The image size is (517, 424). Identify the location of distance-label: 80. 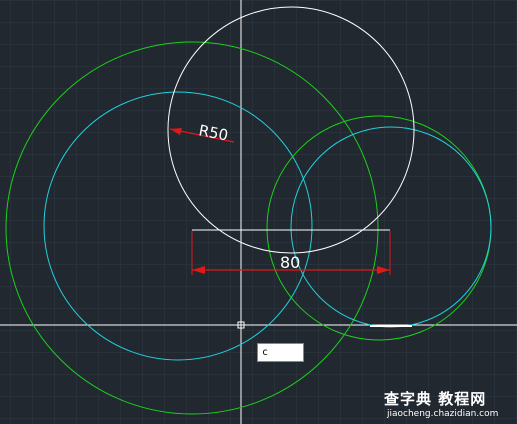
(290, 262).